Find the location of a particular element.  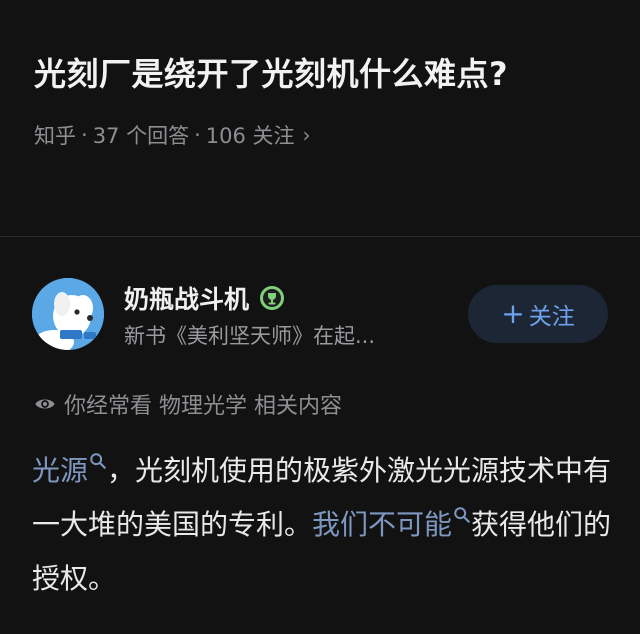

avatar is located at coordinates (68, 314).